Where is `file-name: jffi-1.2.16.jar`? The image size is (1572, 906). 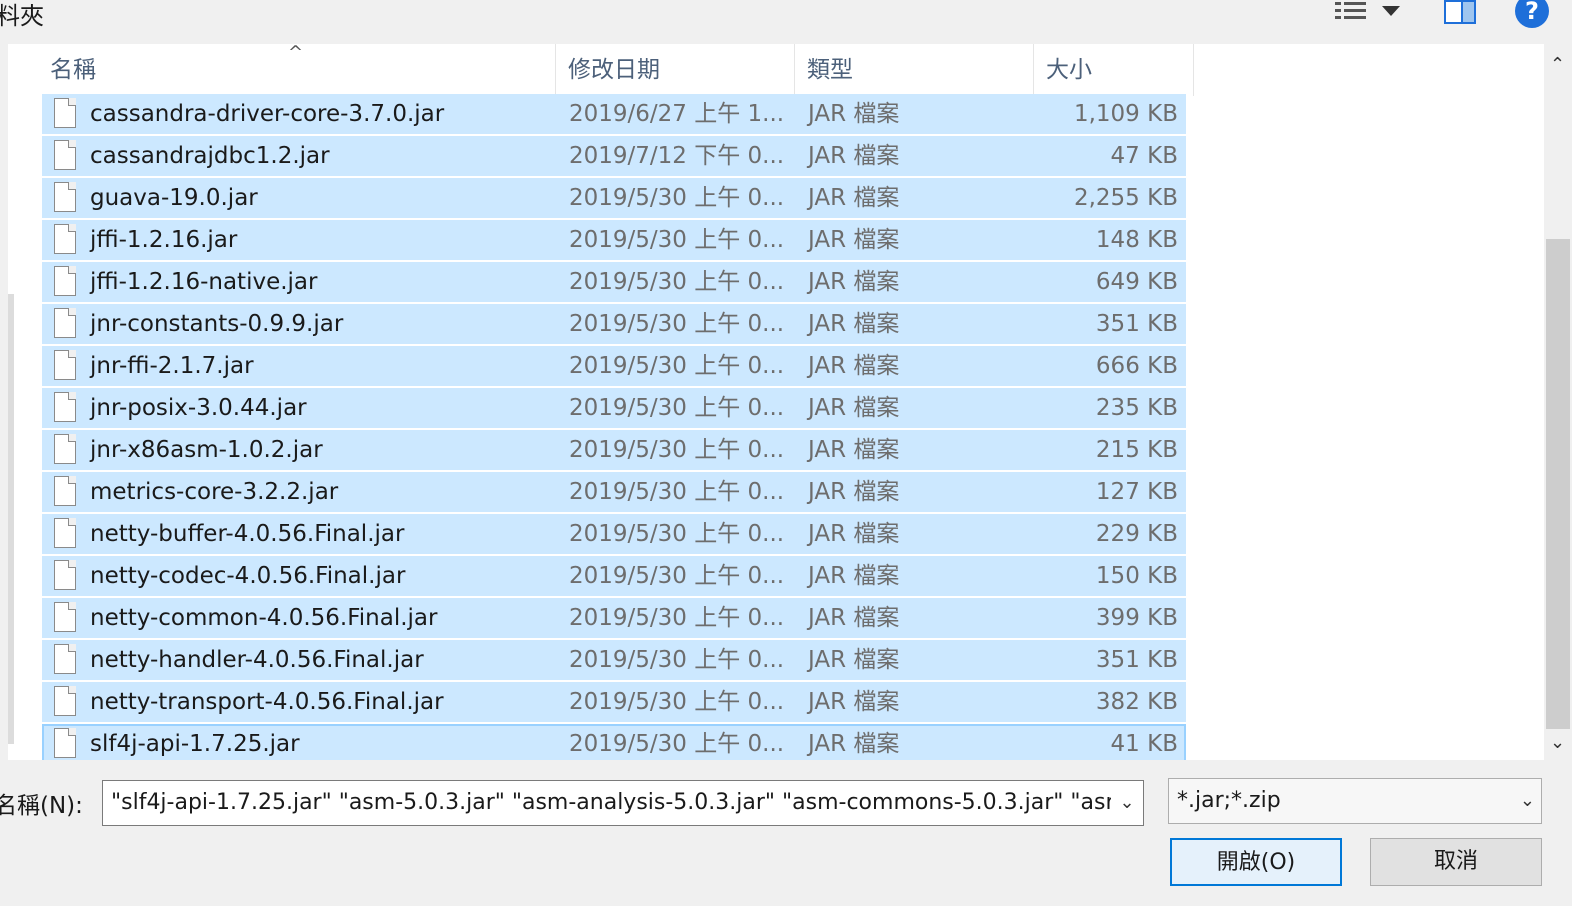 file-name: jffi-1.2.16.jar is located at coordinates (164, 240).